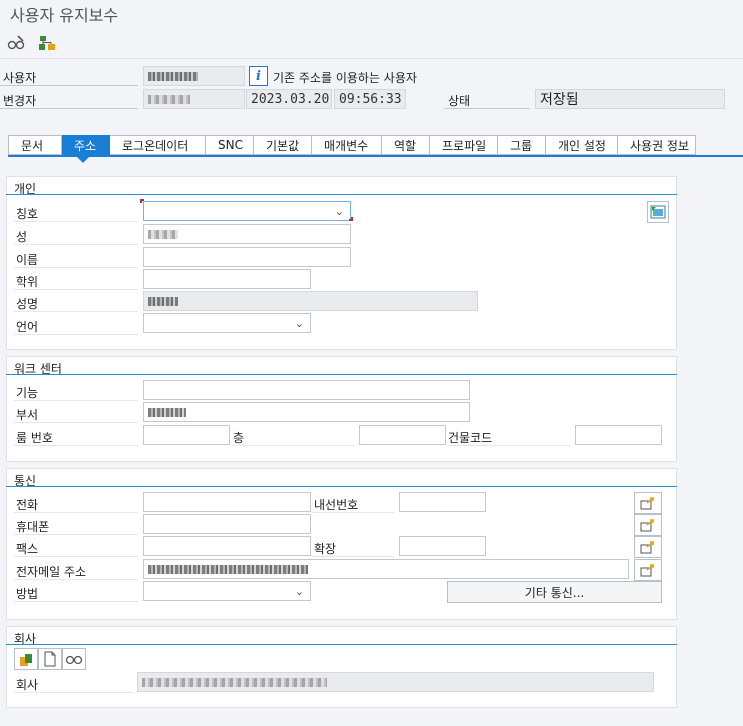  I want to click on mobile-label: 휴대폰, so click(33, 527).